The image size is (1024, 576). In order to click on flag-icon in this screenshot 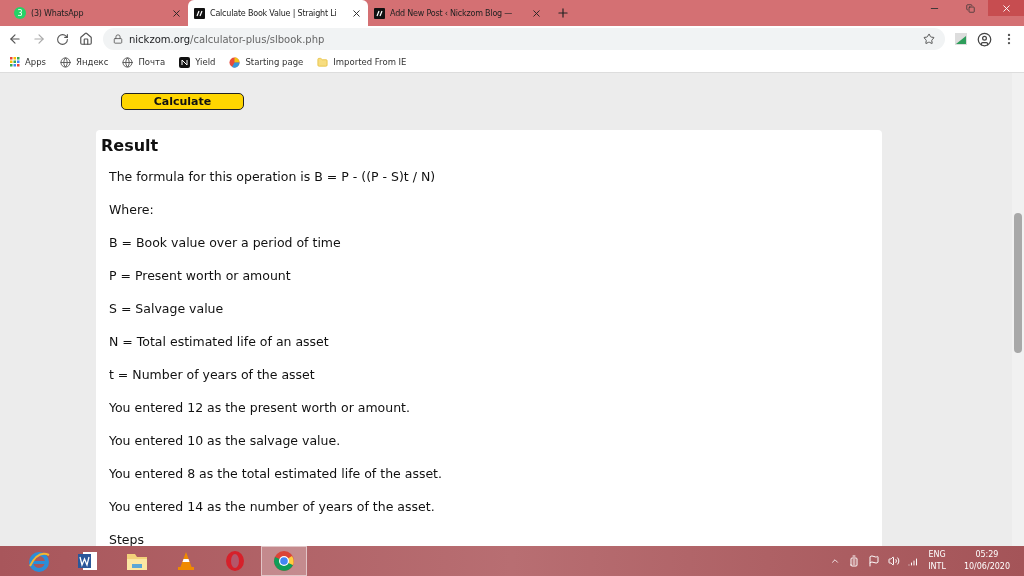, I will do `click(874, 561)`.